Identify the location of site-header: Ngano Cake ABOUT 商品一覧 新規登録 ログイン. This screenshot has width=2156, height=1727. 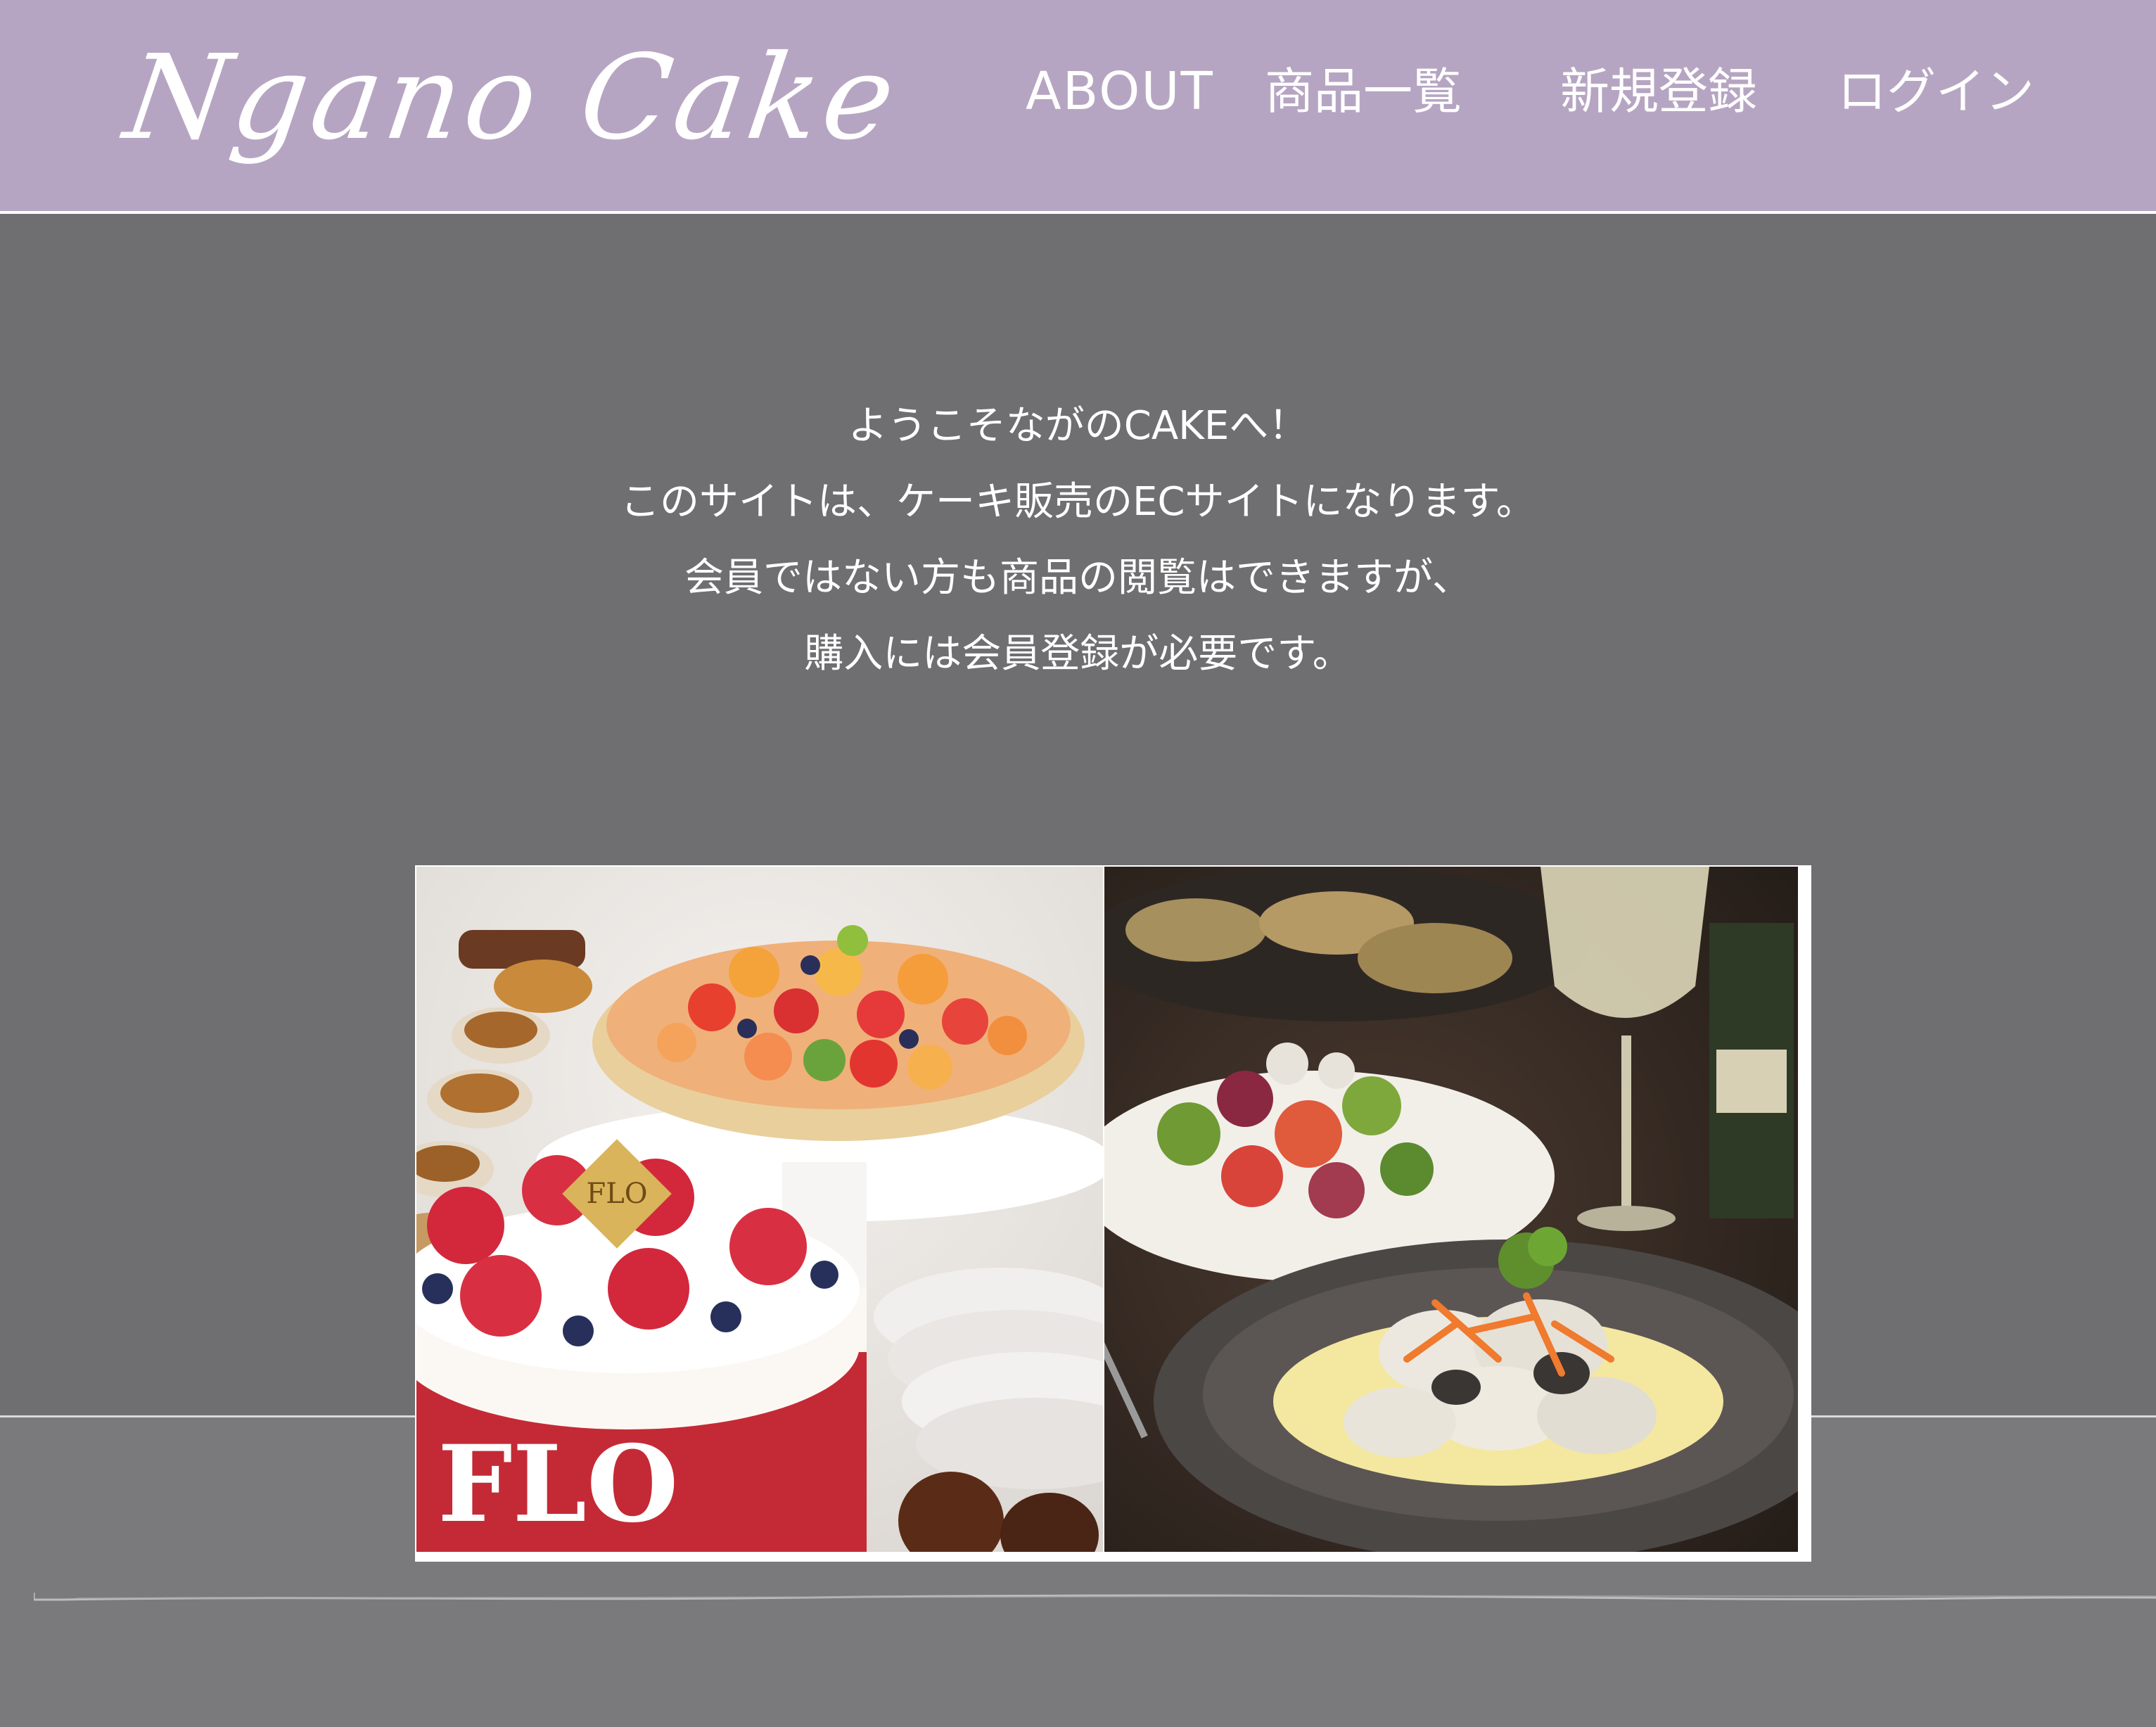
(1078, 107).